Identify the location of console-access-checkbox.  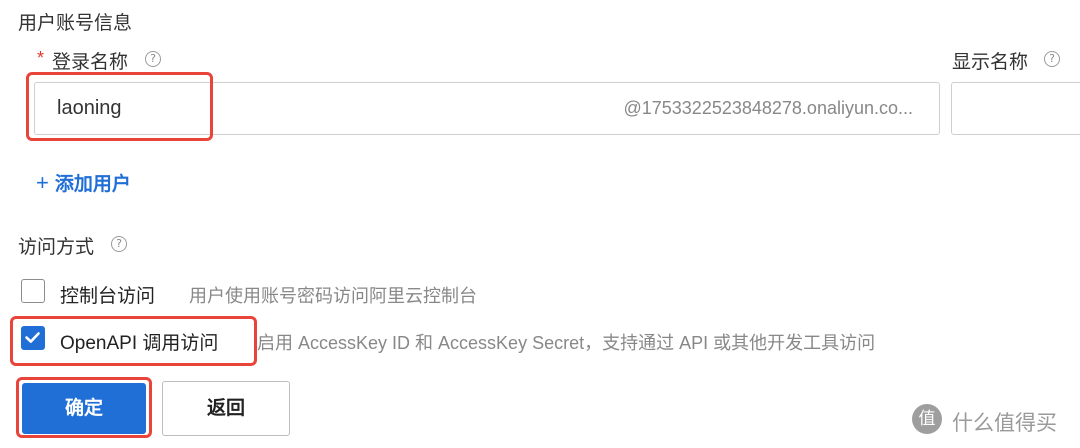
(33, 291).